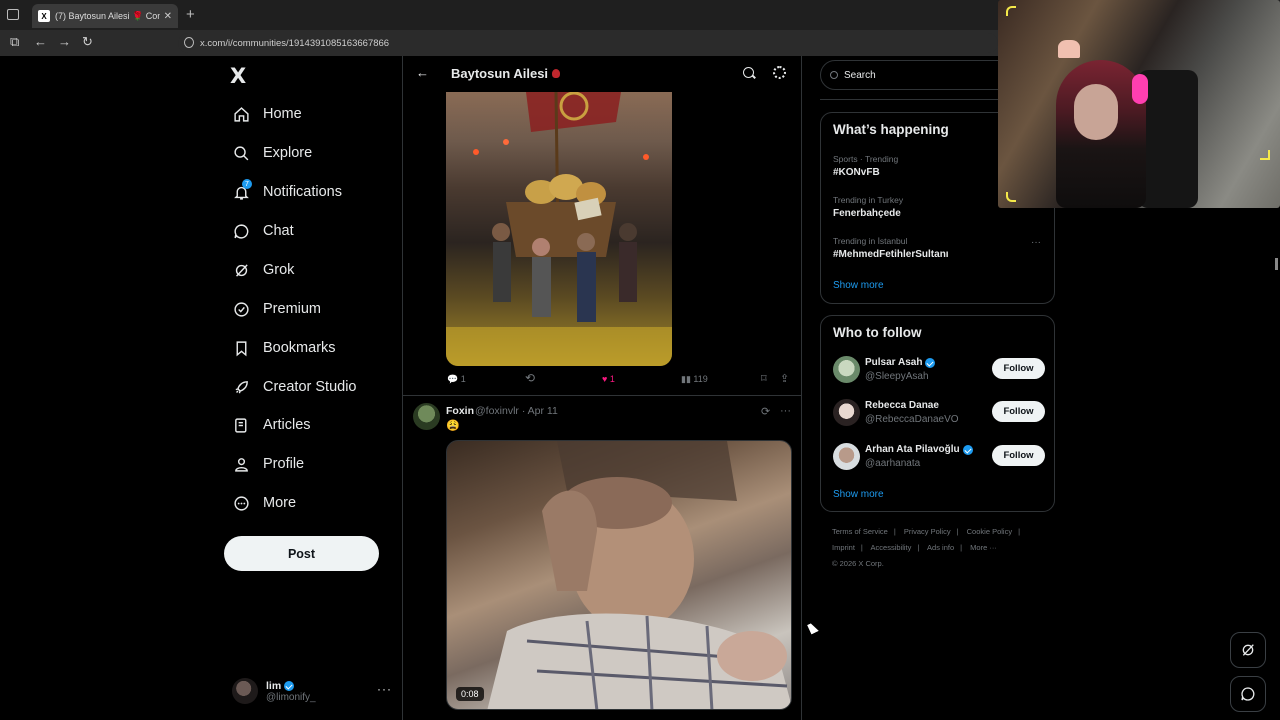 The width and height of the screenshot is (1280, 720). What do you see at coordinates (865, 166) in the screenshot?
I see `trend-item: Sports · Trending #KONvFB` at bounding box center [865, 166].